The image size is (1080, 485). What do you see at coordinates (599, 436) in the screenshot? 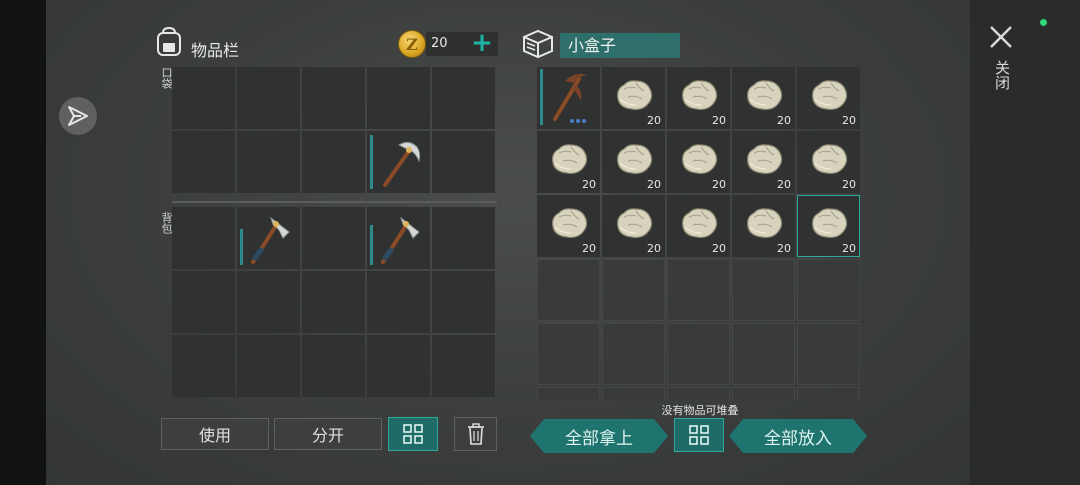
I see `take-all-button: 全部拿上` at bounding box center [599, 436].